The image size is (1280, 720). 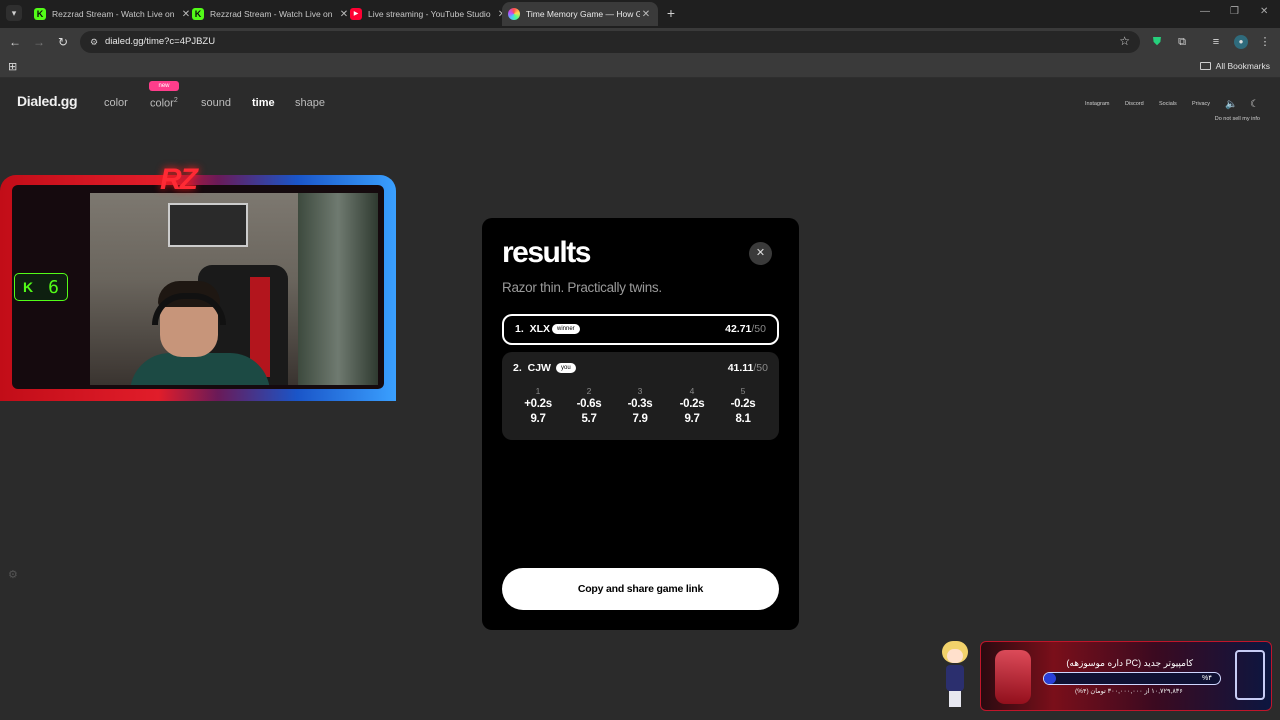 What do you see at coordinates (1207, 678) in the screenshot?
I see `donation-percent: %۴` at bounding box center [1207, 678].